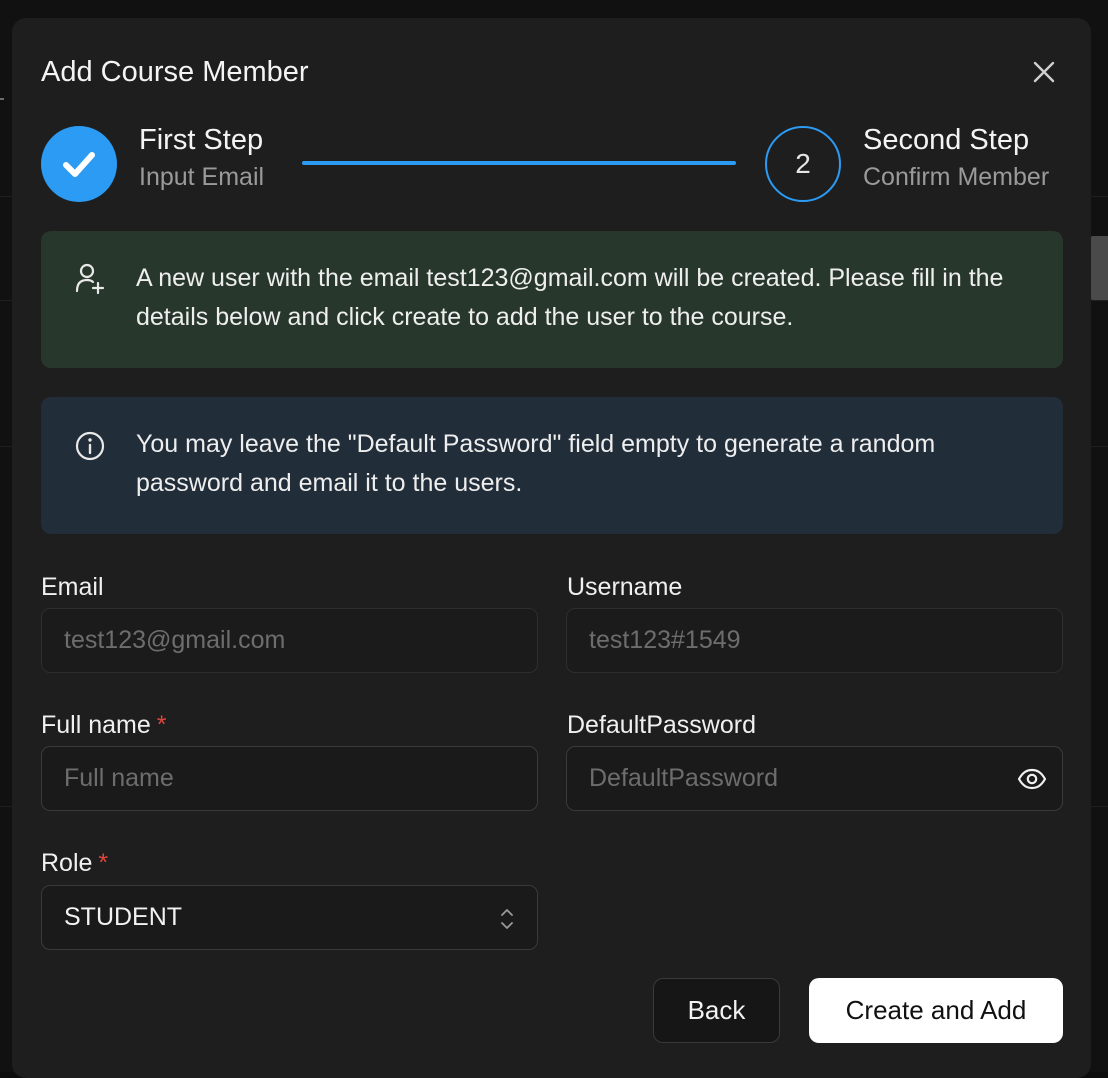 The height and width of the screenshot is (1078, 1108). What do you see at coordinates (289, 778) in the screenshot?
I see `full-name-field` at bounding box center [289, 778].